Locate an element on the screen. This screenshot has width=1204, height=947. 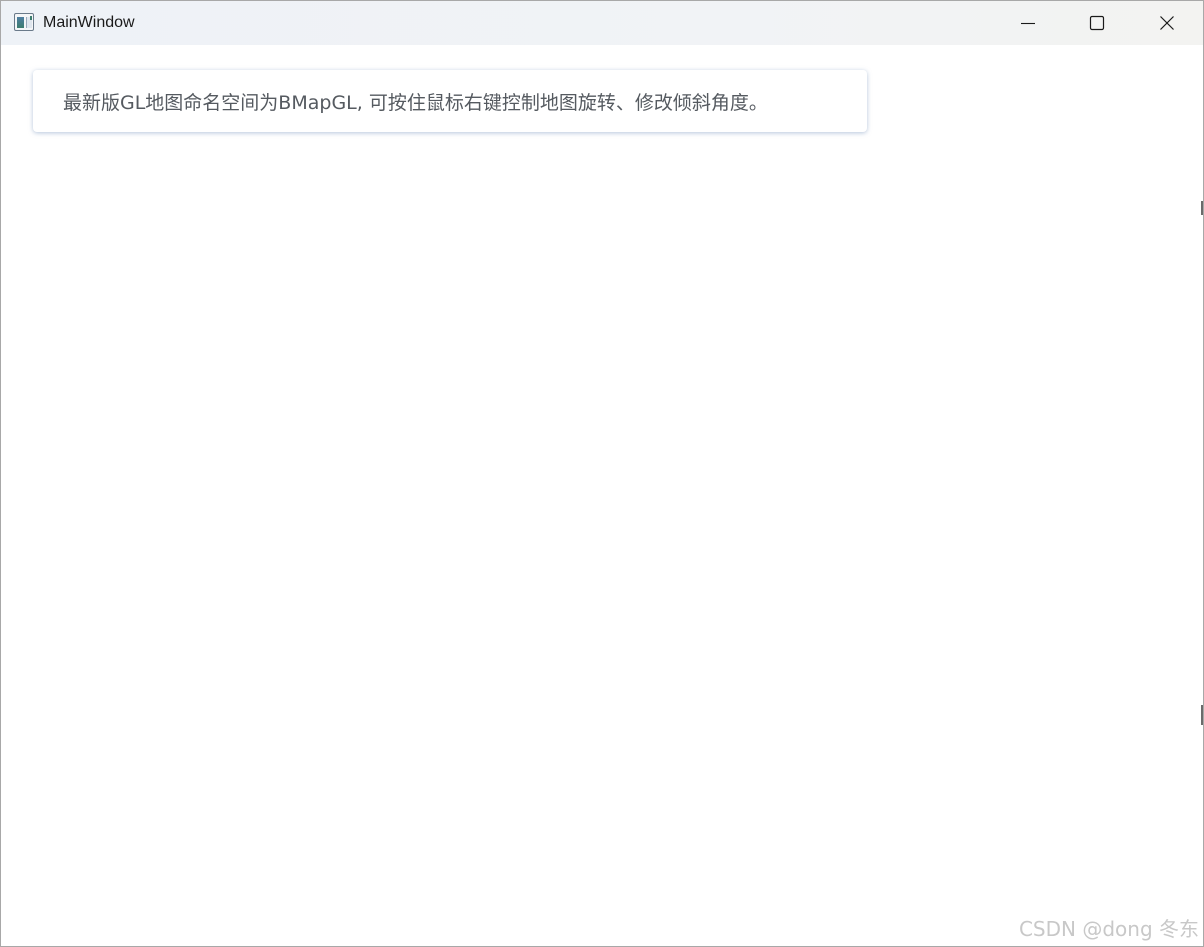
app-window-icon is located at coordinates (24, 22).